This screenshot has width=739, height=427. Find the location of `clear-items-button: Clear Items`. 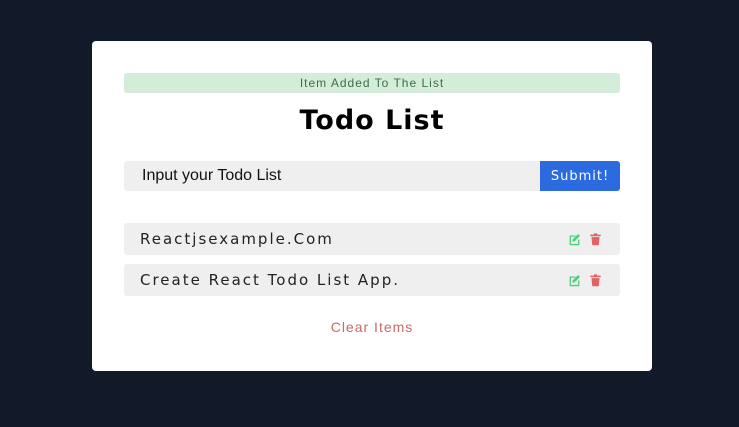

clear-items-button: Clear Items is located at coordinates (372, 327).